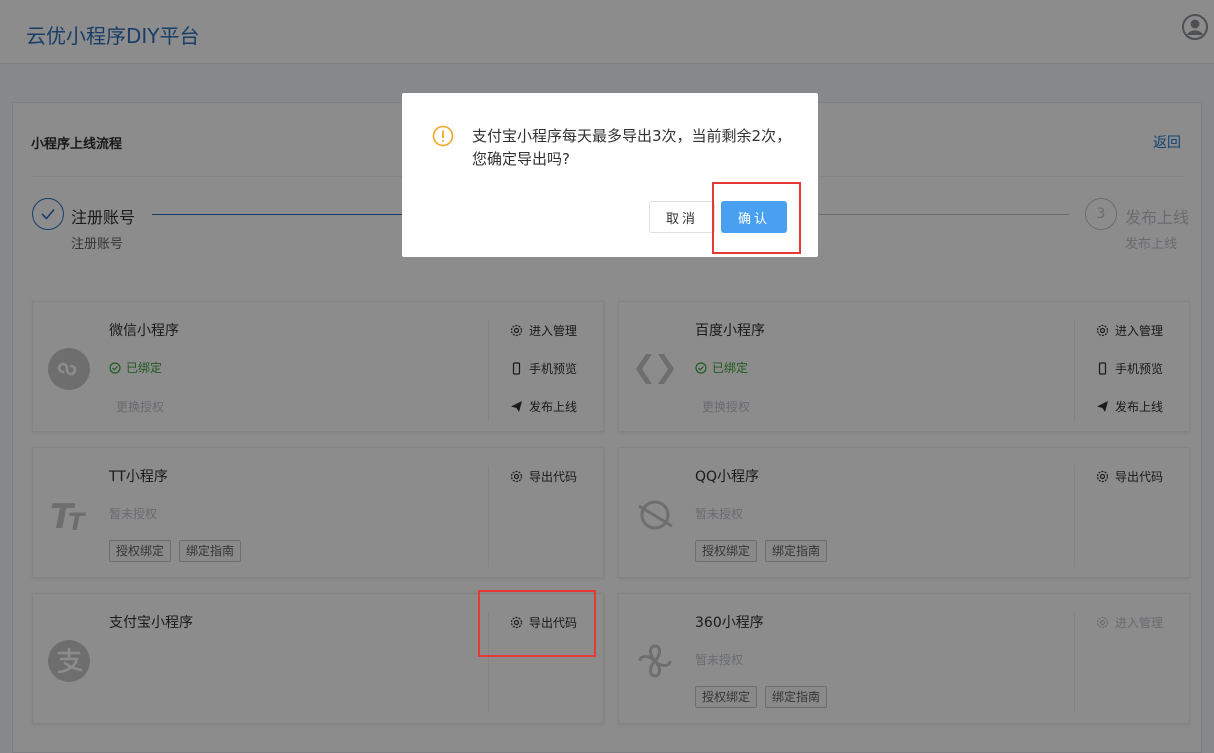 The image size is (1214, 753). Describe the element at coordinates (537, 623) in the screenshot. I see `highlight-export-code` at that location.